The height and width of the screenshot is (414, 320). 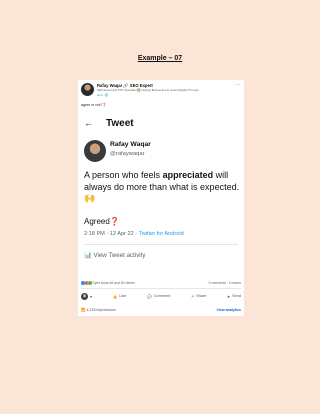 What do you see at coordinates (108, 283) in the screenshot?
I see `reactions-summary: Syed Anas Ali and 60 others` at bounding box center [108, 283].